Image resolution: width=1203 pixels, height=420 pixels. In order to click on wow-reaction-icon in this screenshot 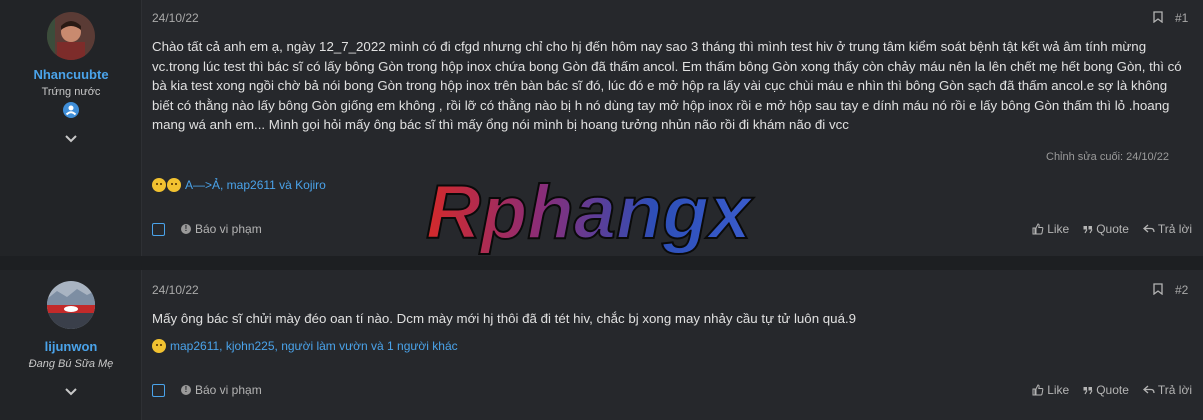, I will do `click(174, 185)`.